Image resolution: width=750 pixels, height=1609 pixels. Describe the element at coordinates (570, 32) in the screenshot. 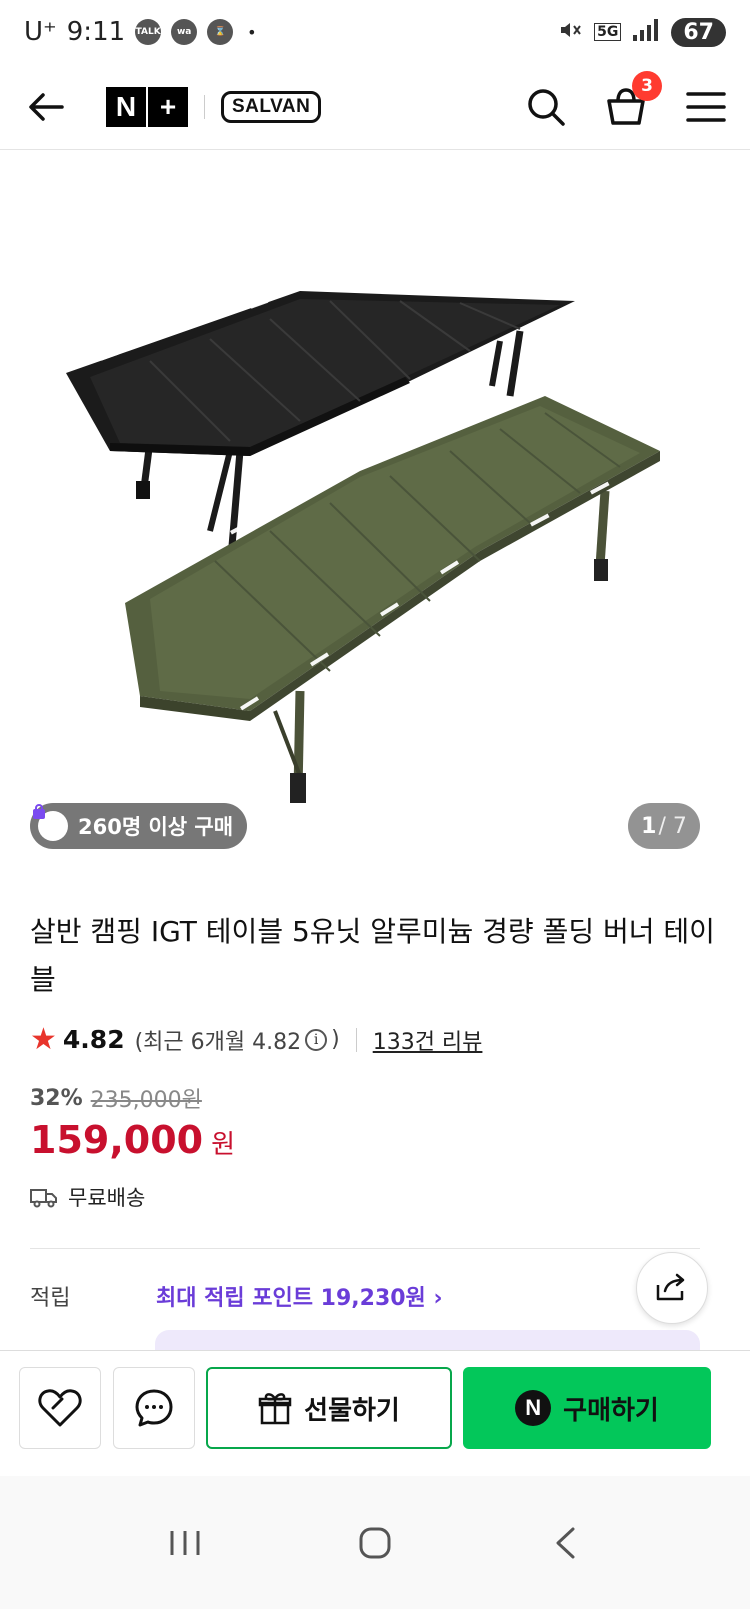

I see `mute-icon` at that location.